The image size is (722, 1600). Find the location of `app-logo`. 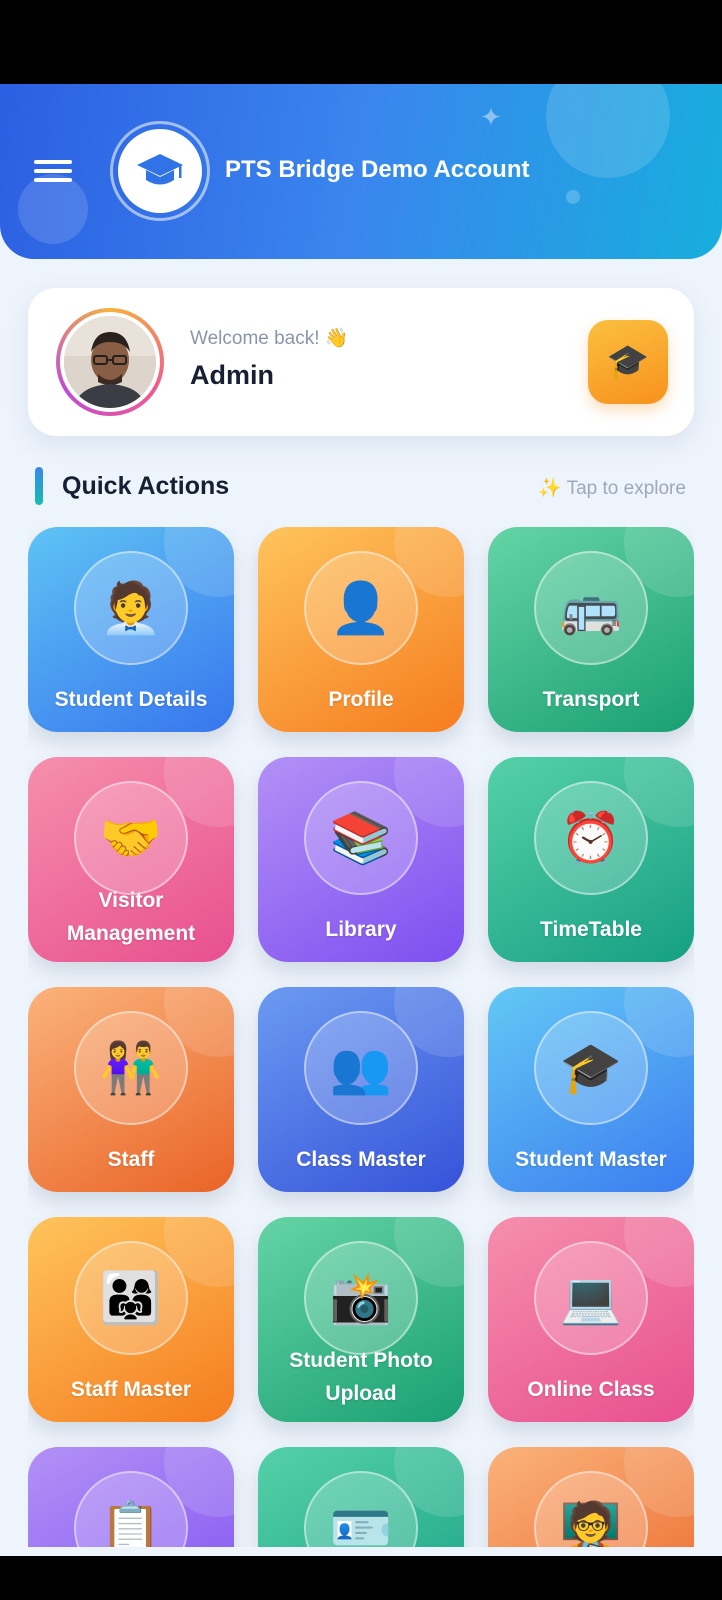

app-logo is located at coordinates (160, 171).